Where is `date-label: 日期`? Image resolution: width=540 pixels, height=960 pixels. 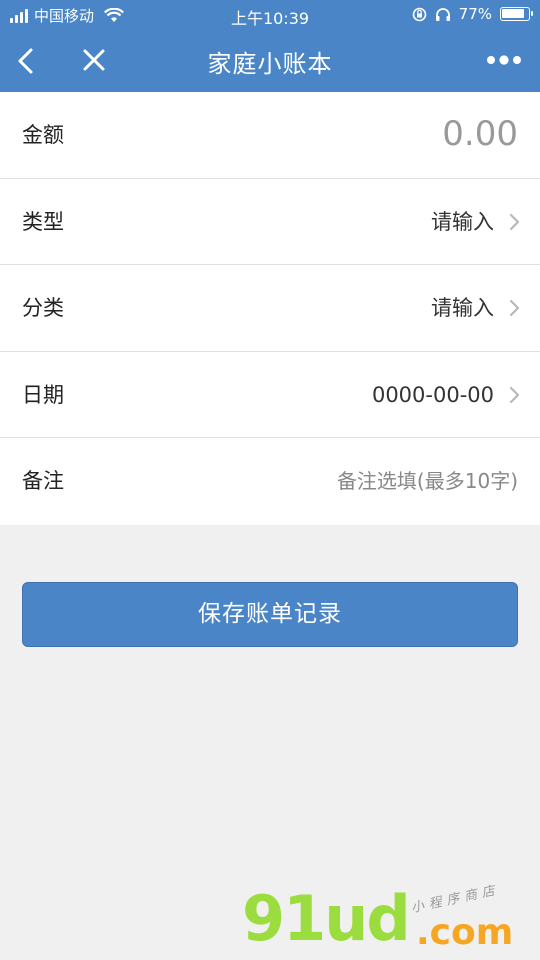 date-label: 日期 is located at coordinates (43, 394).